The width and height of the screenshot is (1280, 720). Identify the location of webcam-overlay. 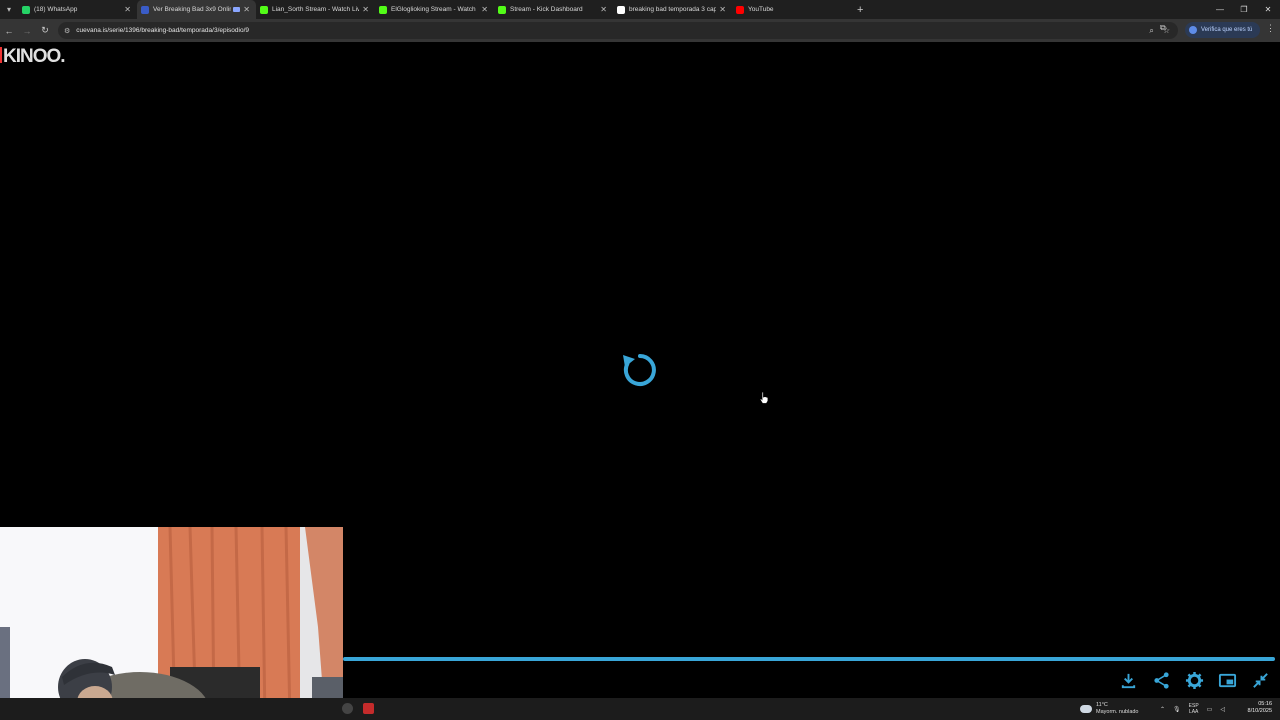
(171, 623).